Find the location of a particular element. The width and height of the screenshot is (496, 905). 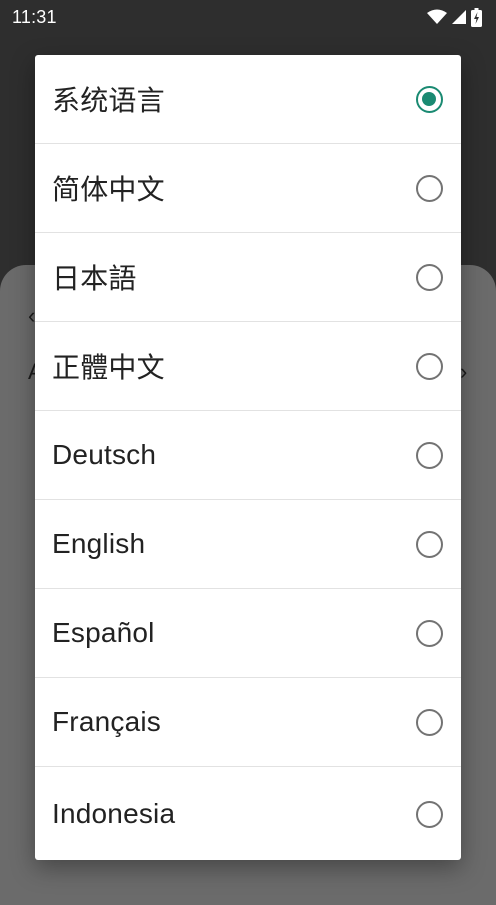

language-option-label: 简体中文 is located at coordinates (108, 189).